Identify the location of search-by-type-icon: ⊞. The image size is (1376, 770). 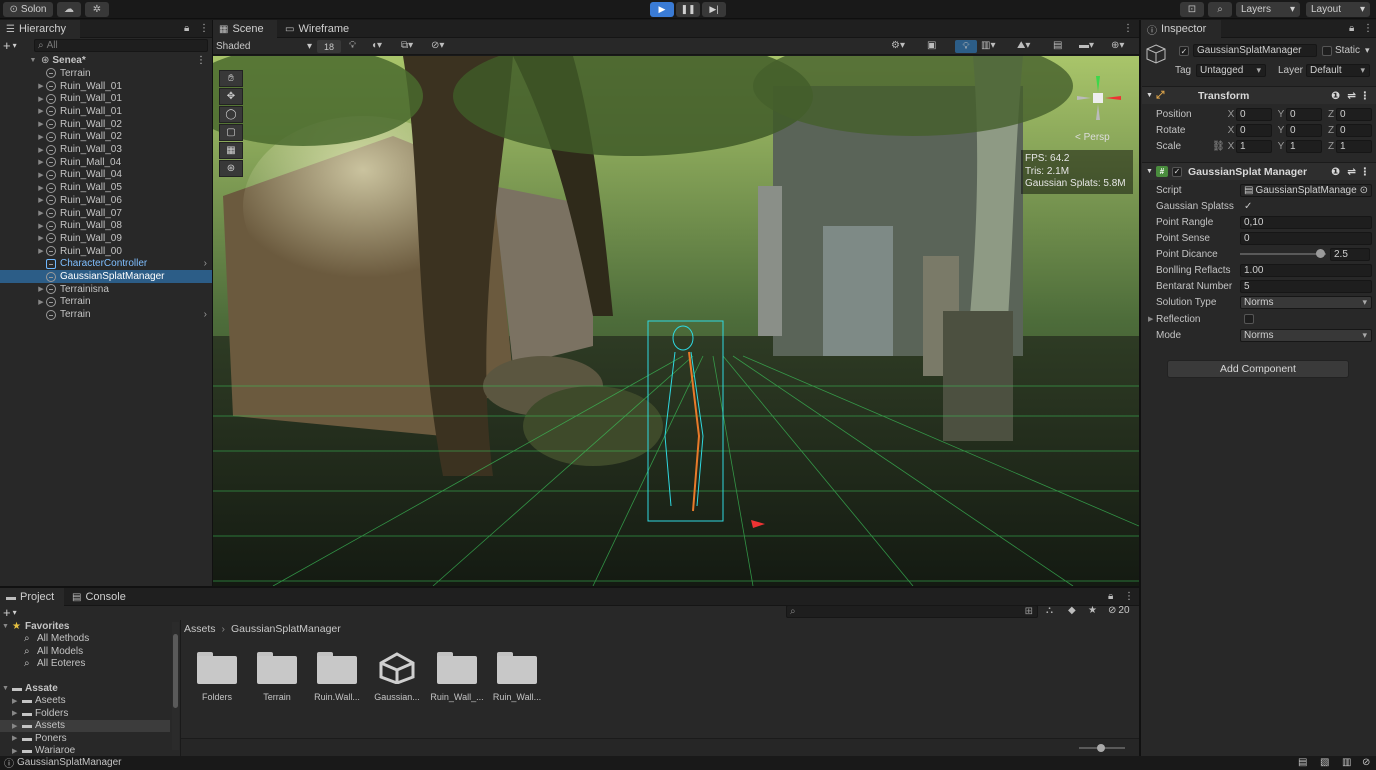
(1029, 611).